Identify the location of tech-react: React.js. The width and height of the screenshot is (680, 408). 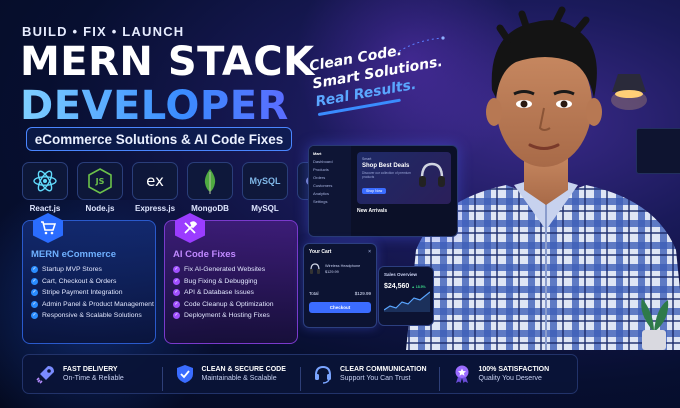
(45, 187).